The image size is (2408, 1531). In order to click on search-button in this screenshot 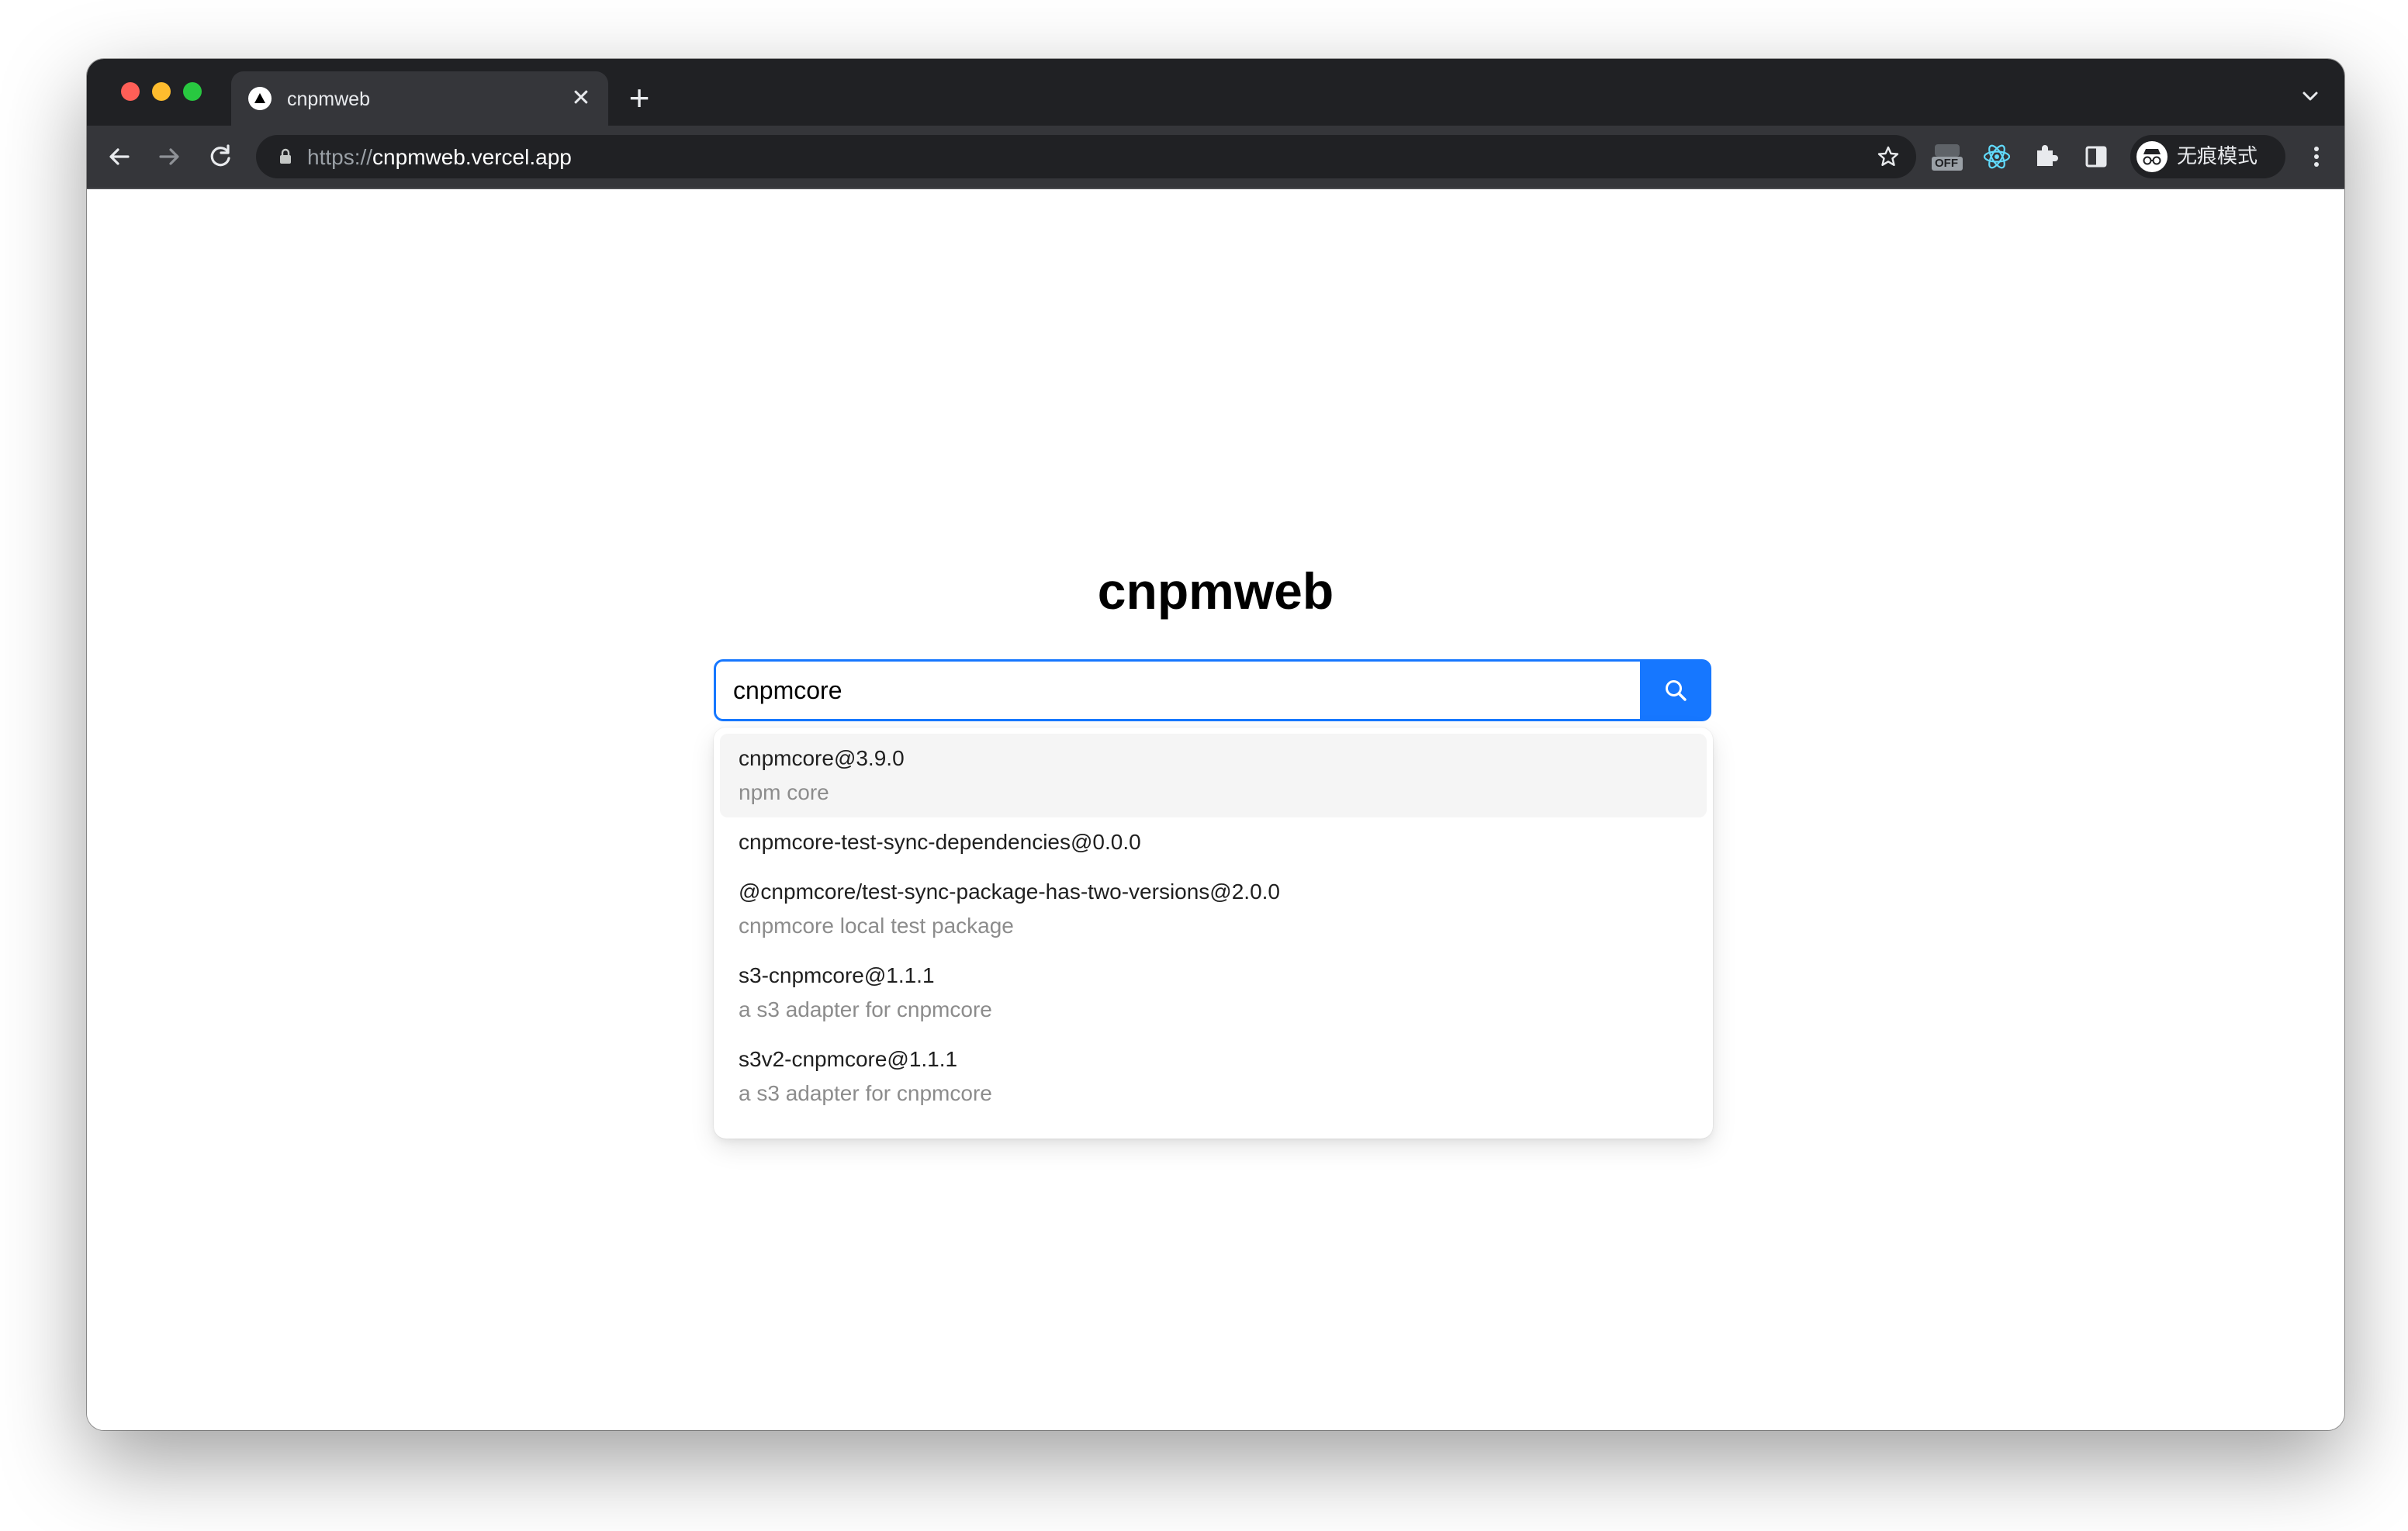, I will do `click(1675, 690)`.